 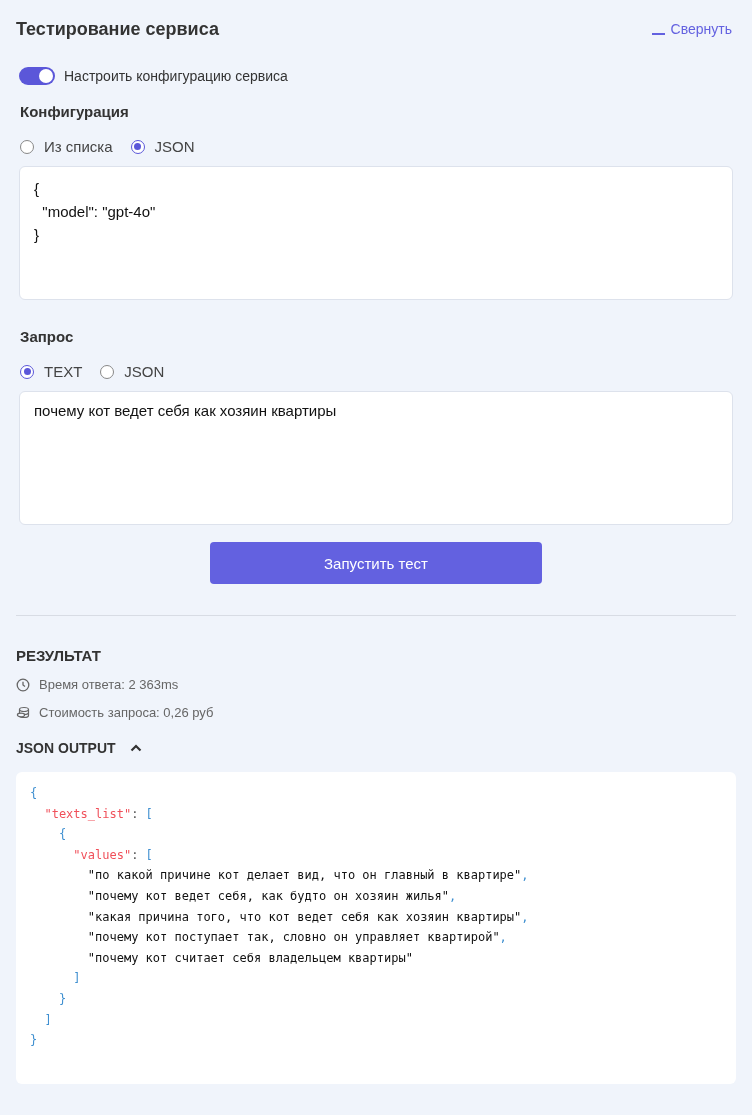 What do you see at coordinates (376, 233) in the screenshot?
I see `config-editor: { "model": "gpt-4o" }` at bounding box center [376, 233].